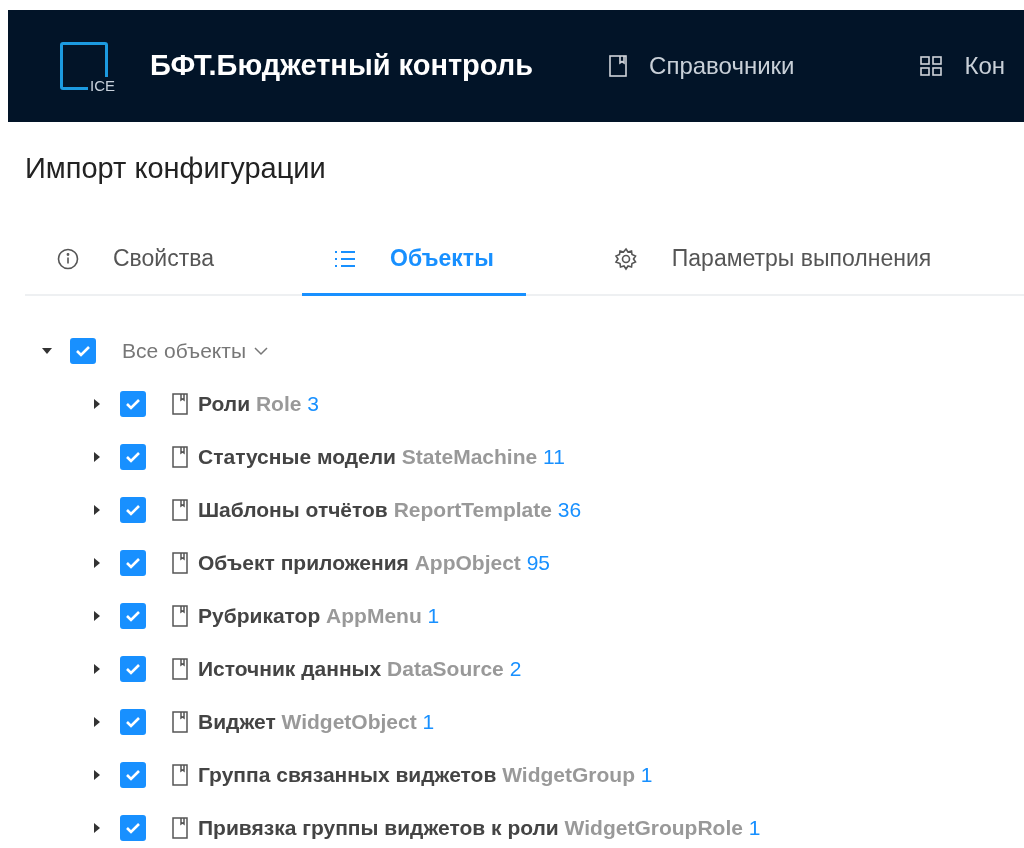  What do you see at coordinates (68, 258) in the screenshot?
I see `info-icon` at bounding box center [68, 258].